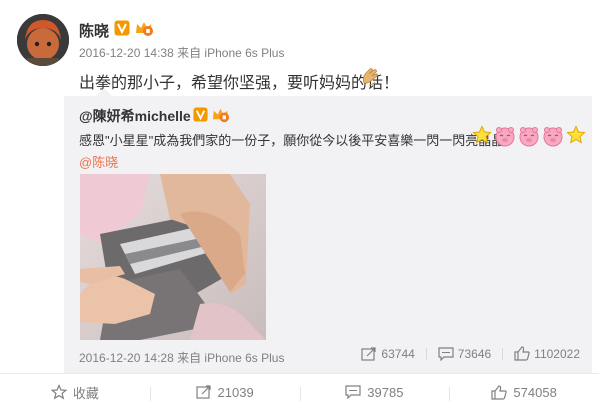 Image resolution: width=599 pixels, height=410 pixels. Describe the element at coordinates (557, 353) in the screenshot. I see `repost-like-value: 1102022` at that location.